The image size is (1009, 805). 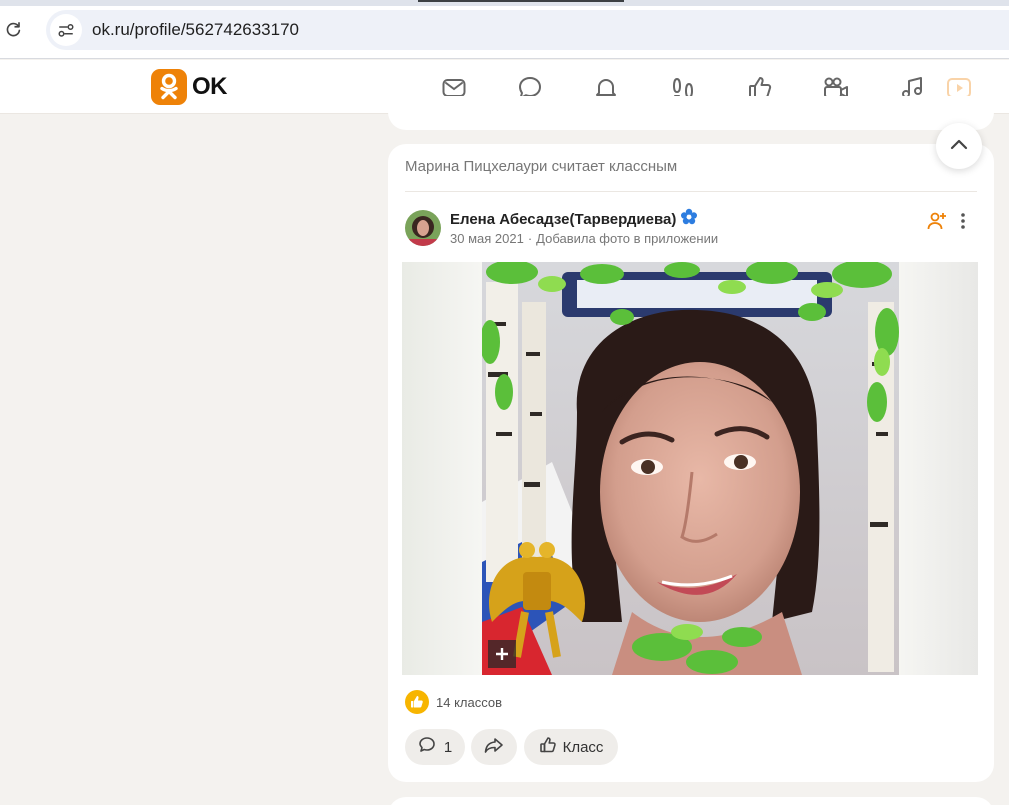 I want to click on site-info-icon, so click(x=66, y=30).